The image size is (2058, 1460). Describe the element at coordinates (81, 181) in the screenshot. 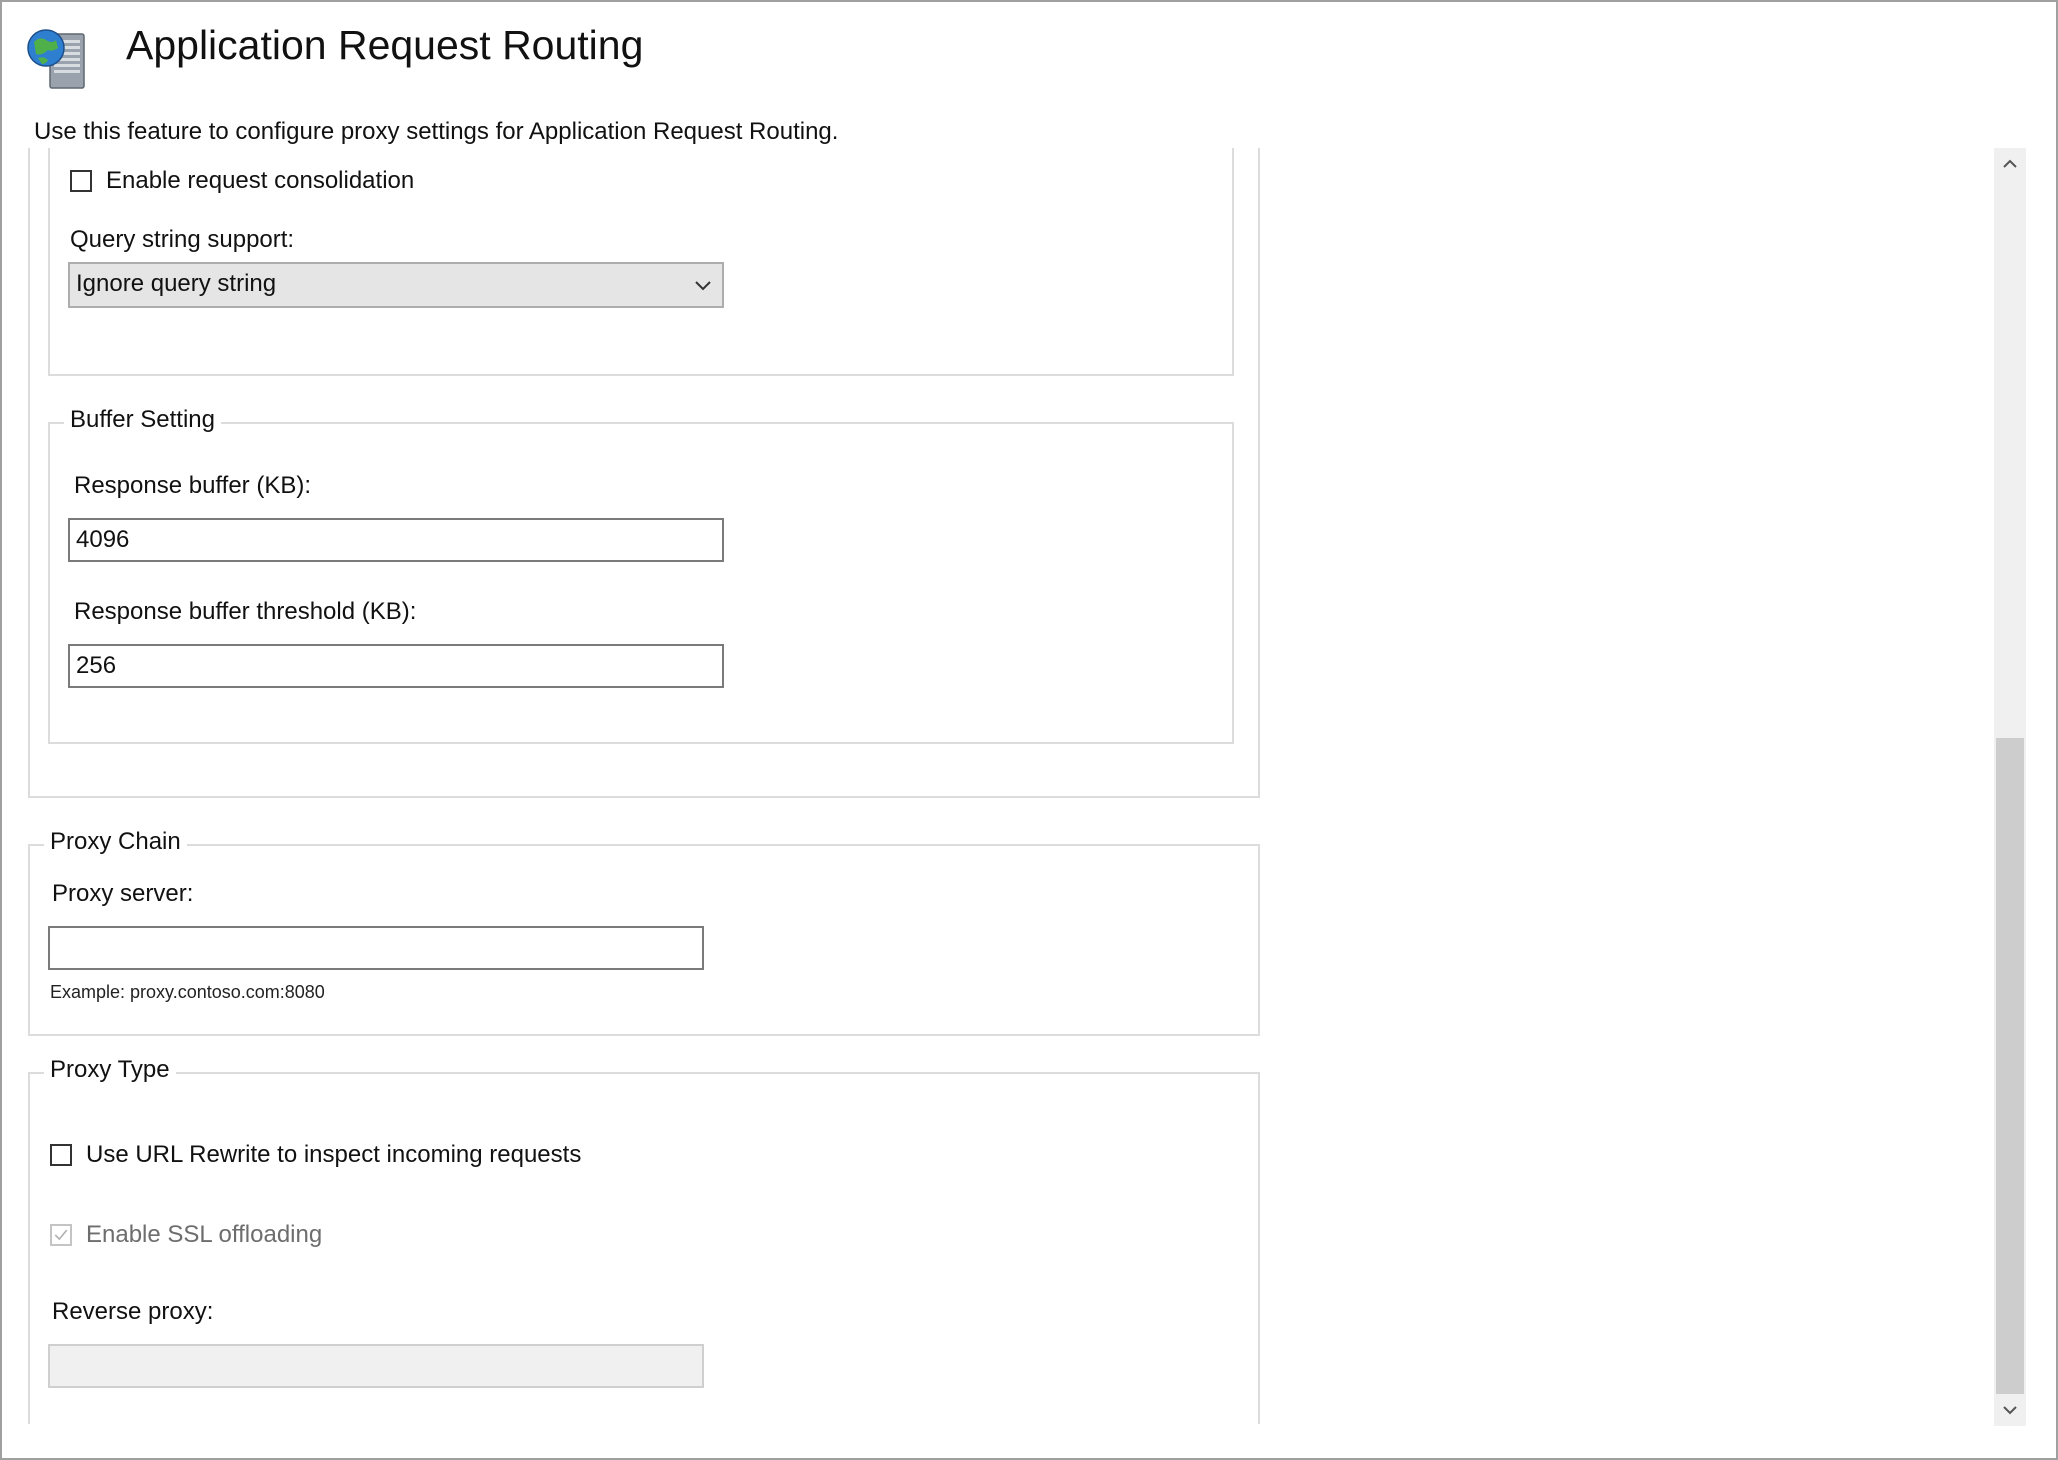

I see `enable-request-consolidation-checkbox` at that location.